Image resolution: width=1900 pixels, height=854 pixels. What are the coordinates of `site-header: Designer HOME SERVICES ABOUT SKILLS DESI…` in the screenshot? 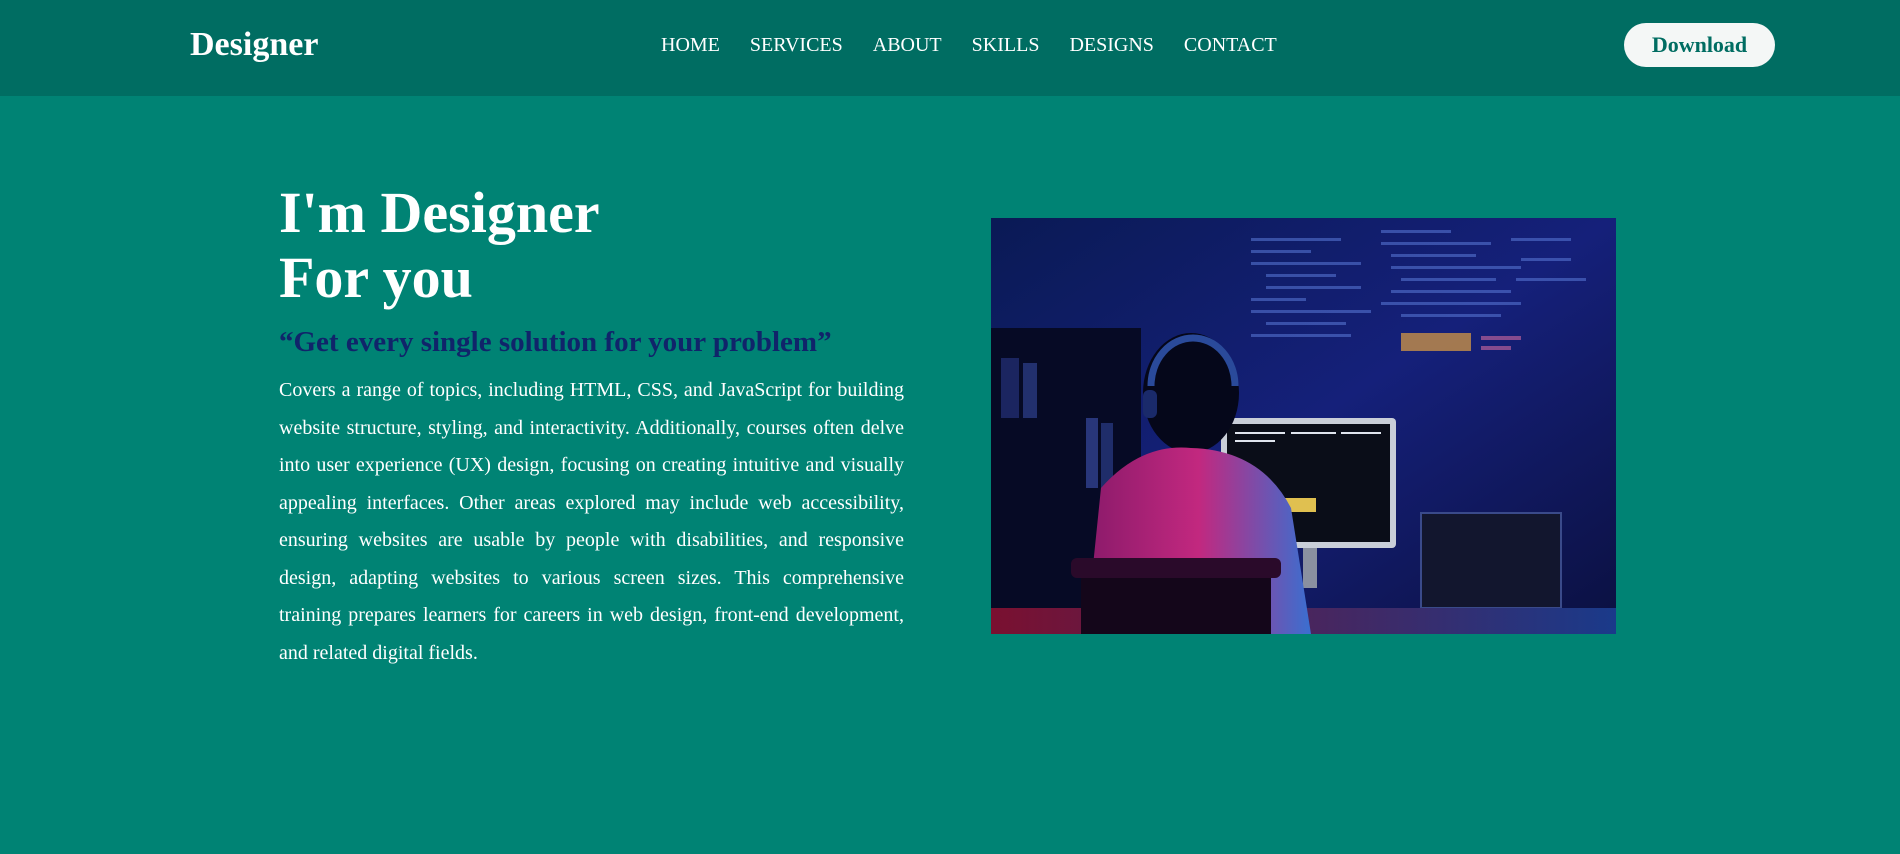 It's located at (950, 48).